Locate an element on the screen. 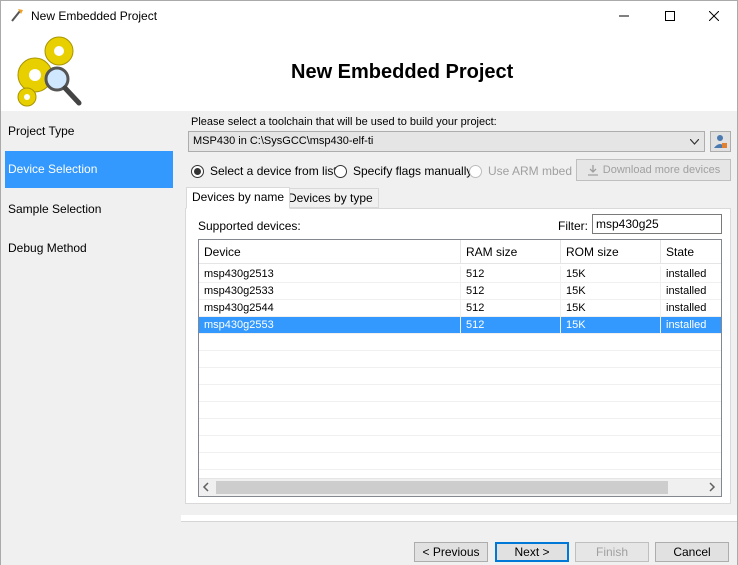 The image size is (738, 565). close-button is located at coordinates (714, 16).